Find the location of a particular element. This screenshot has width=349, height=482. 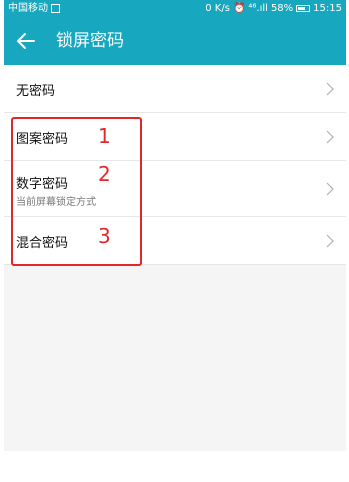

battery-percent: 58% is located at coordinates (282, 8).